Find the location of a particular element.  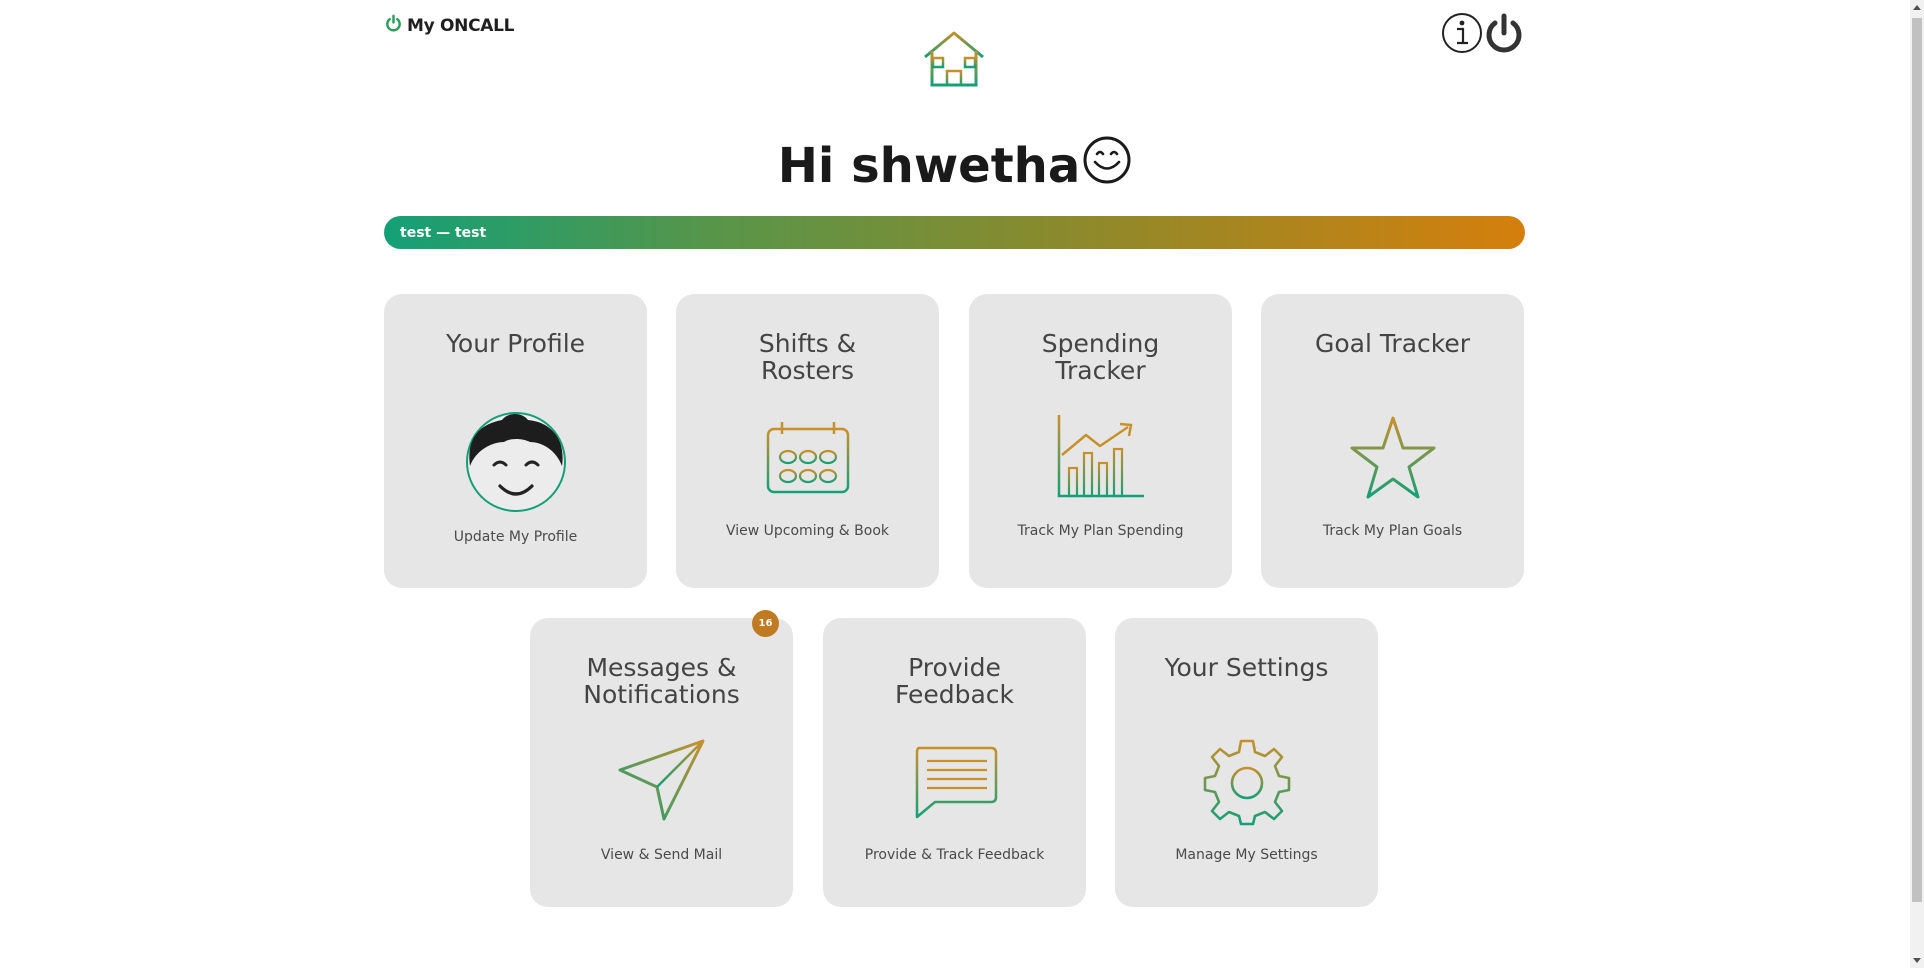

avatar-icon is located at coordinates (516, 464).